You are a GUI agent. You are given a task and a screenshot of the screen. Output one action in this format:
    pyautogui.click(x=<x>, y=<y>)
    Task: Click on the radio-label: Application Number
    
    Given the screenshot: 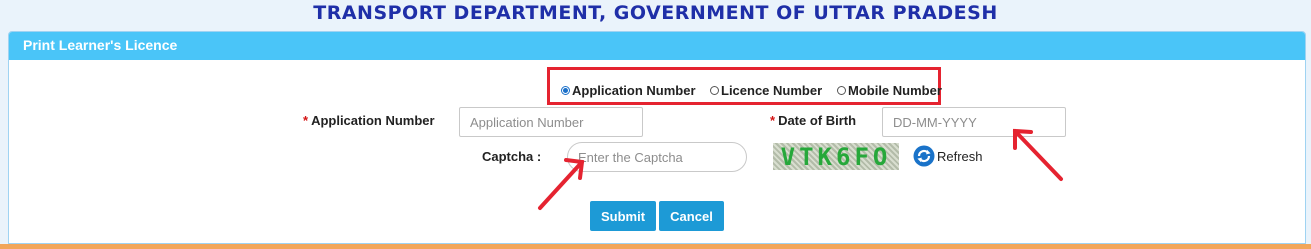 What is the action you would take?
    pyautogui.click(x=634, y=90)
    